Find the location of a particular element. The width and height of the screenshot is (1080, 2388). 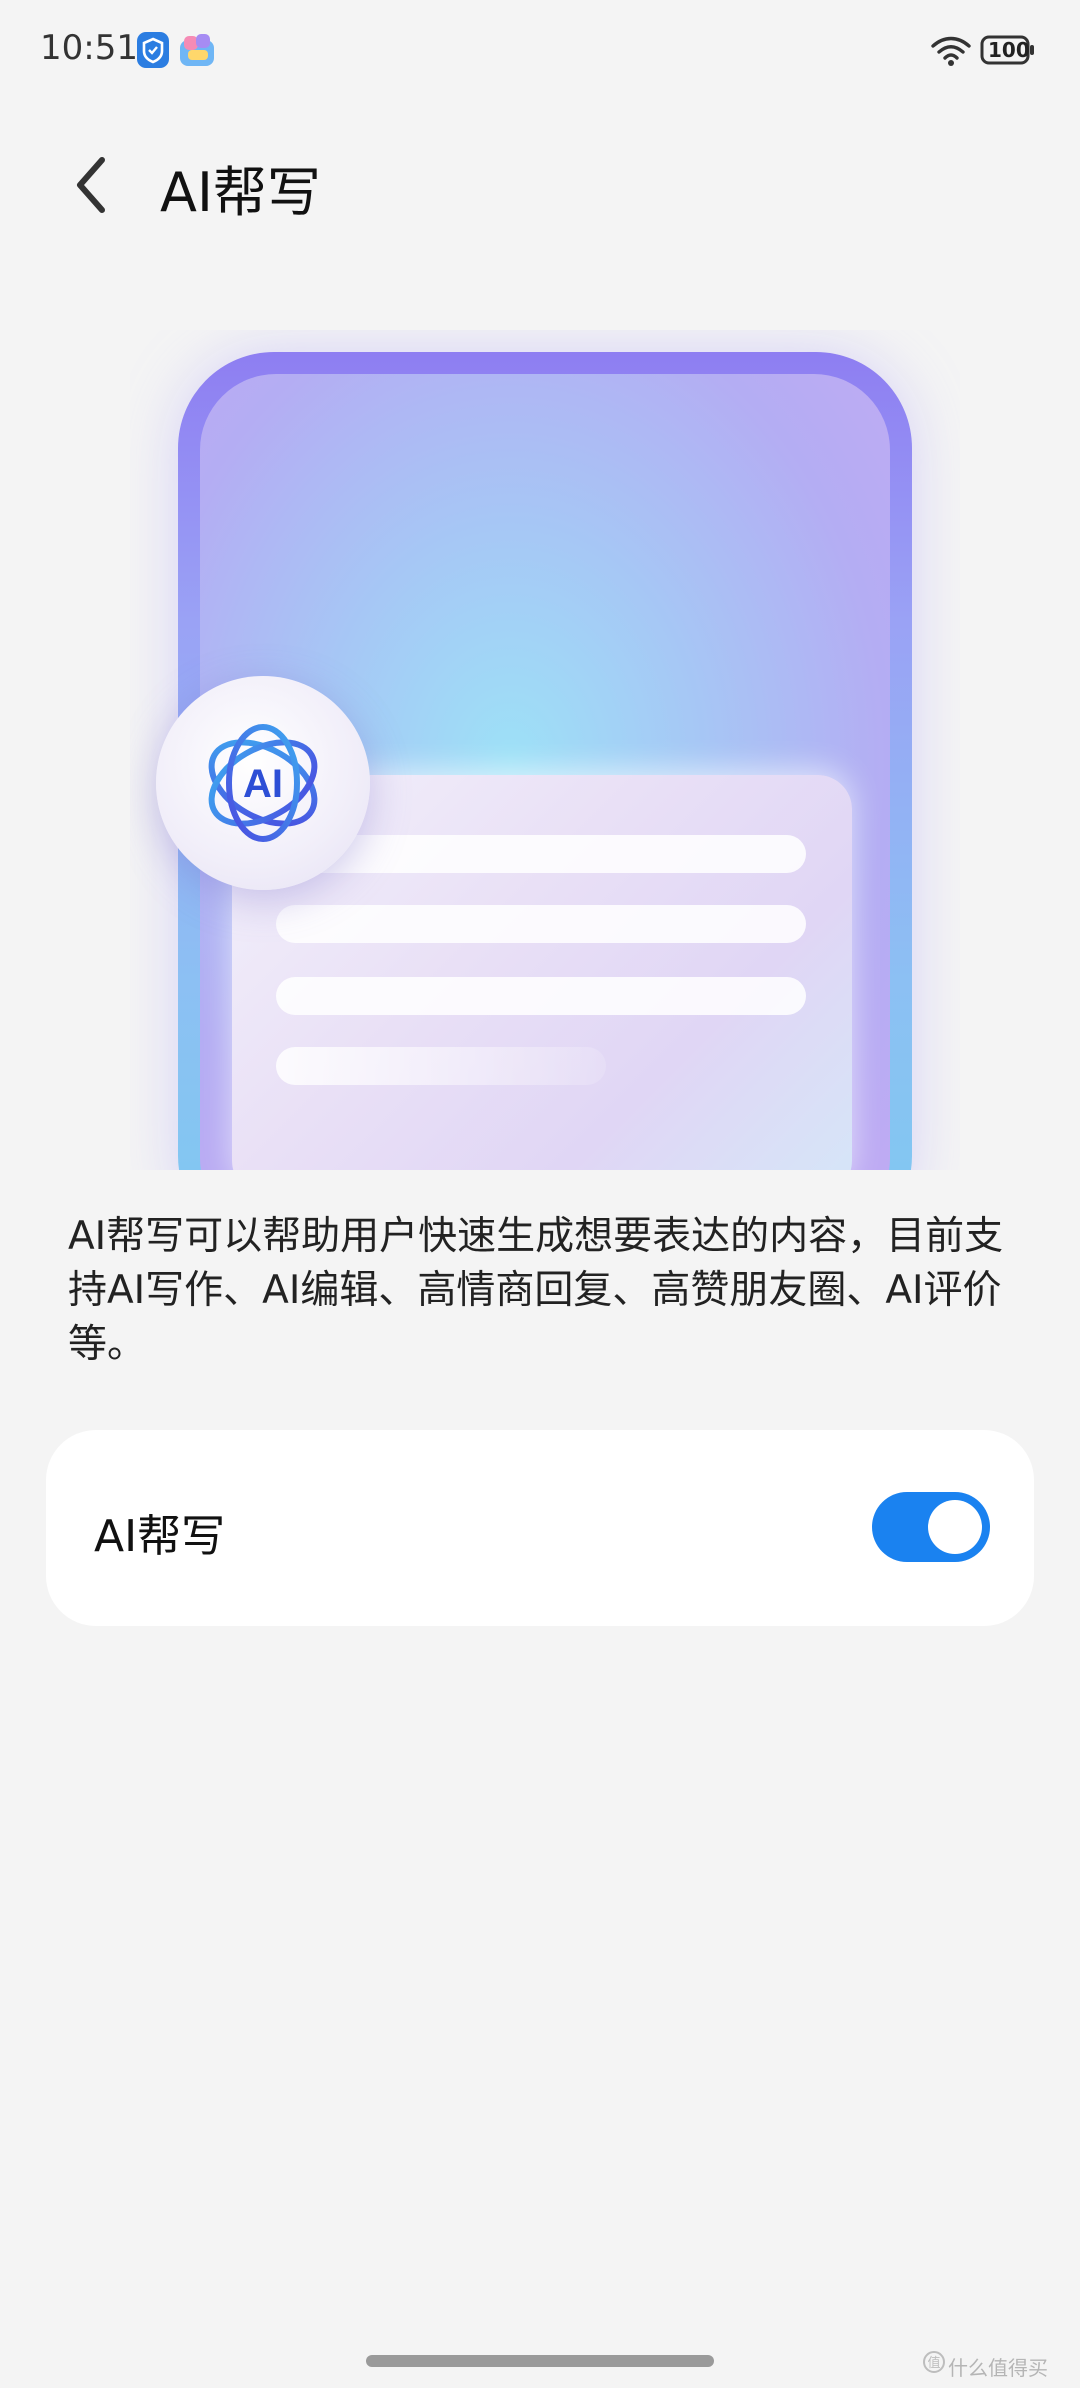

status-bar: 10:51 100 is located at coordinates (540, 50).